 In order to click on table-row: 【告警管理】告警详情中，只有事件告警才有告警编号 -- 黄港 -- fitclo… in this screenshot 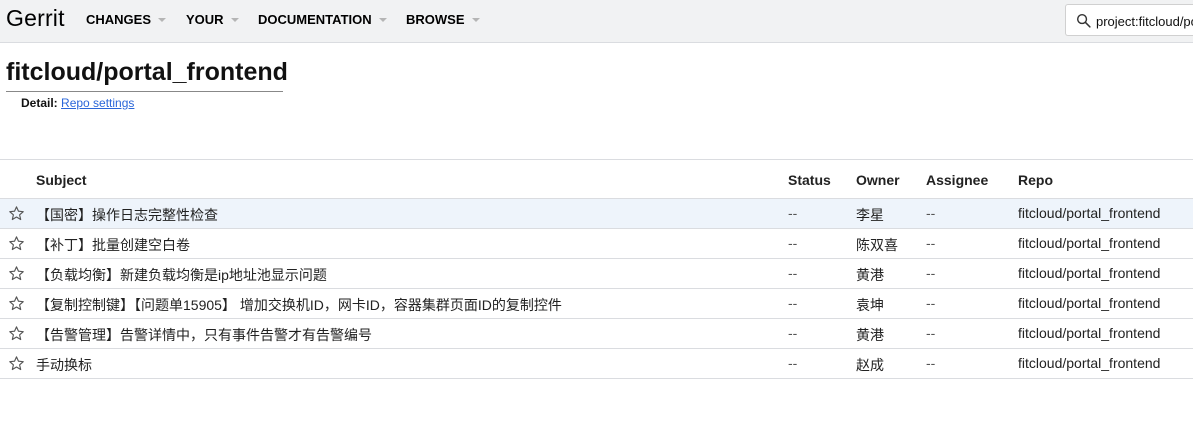, I will do `click(596, 334)`.